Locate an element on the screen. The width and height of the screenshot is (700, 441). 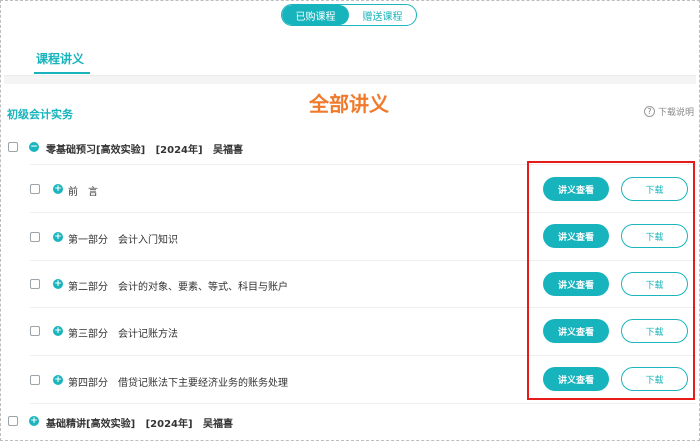
course-type-toggle: 已购课程 赠送课程 is located at coordinates (349, 15).